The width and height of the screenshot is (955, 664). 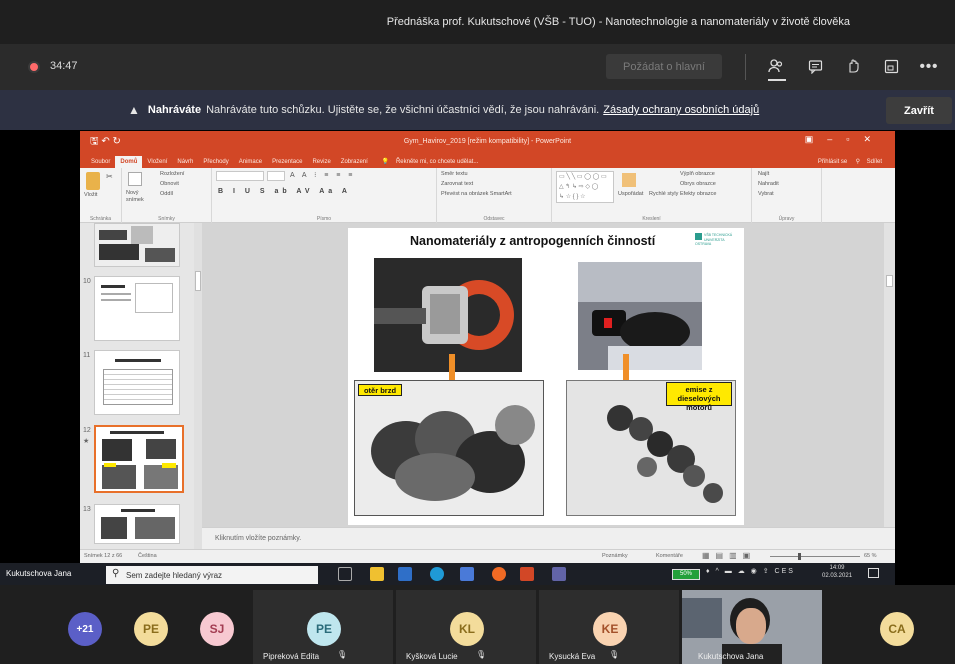 What do you see at coordinates (854, 139) in the screenshot?
I see `maximize-icon: ▫` at bounding box center [854, 139].